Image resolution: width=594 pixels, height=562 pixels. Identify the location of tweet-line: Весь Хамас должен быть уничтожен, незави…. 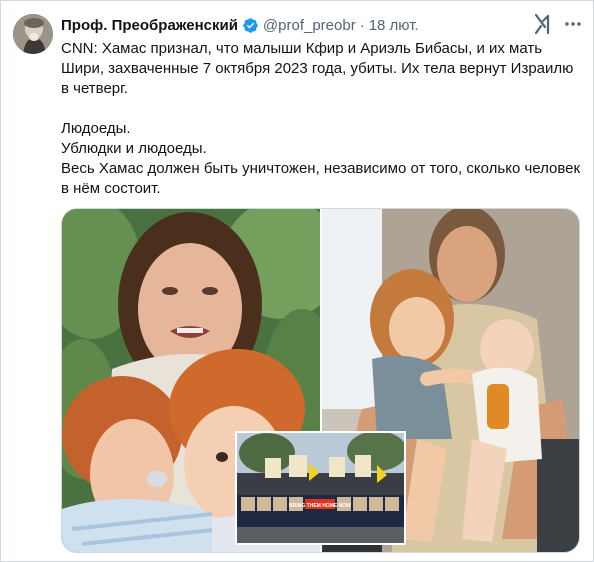
(321, 178).